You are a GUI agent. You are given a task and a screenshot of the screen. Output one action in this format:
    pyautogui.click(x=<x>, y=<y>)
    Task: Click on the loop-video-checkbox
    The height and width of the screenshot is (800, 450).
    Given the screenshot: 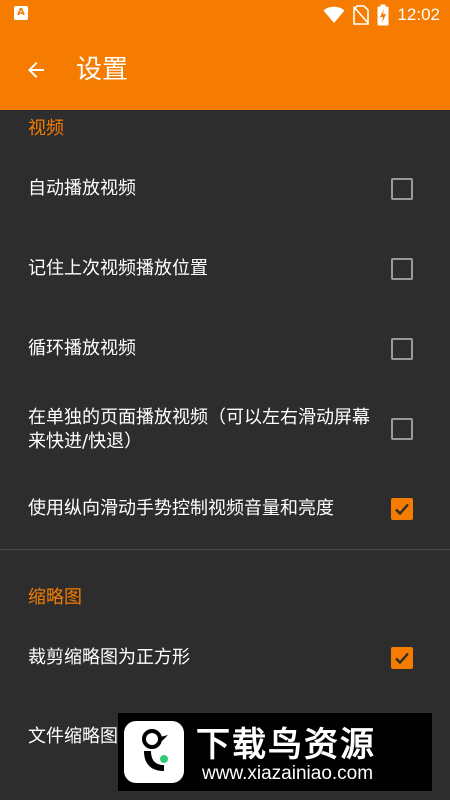 What is the action you would take?
    pyautogui.click(x=402, y=349)
    